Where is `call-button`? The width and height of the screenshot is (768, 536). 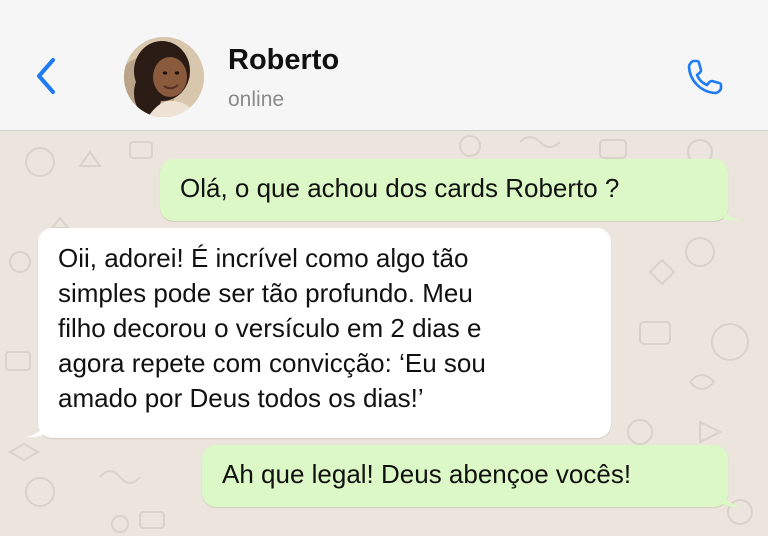
call-button is located at coordinates (705, 77).